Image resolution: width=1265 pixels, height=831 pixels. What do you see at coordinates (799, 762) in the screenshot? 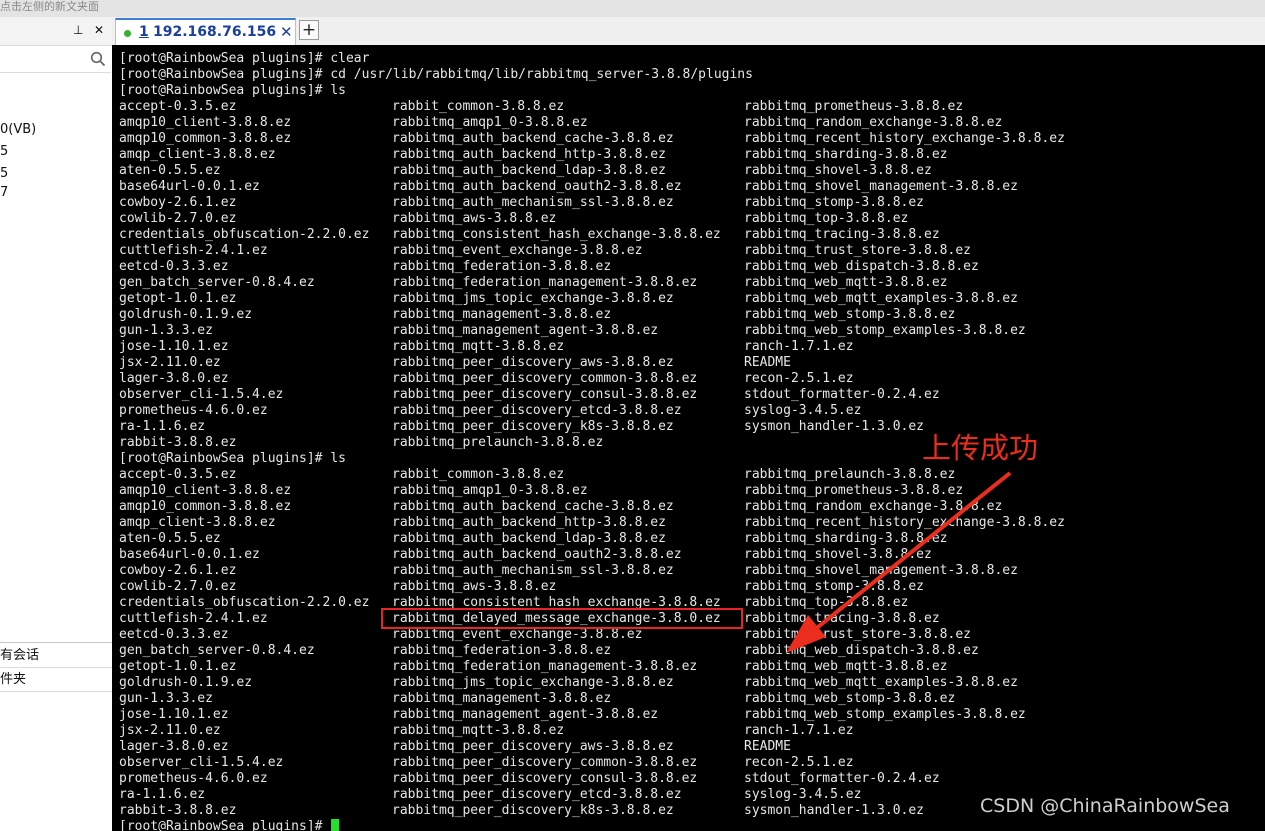
I see `terminal-file-entry: recon-2.5.1.ez` at bounding box center [799, 762].